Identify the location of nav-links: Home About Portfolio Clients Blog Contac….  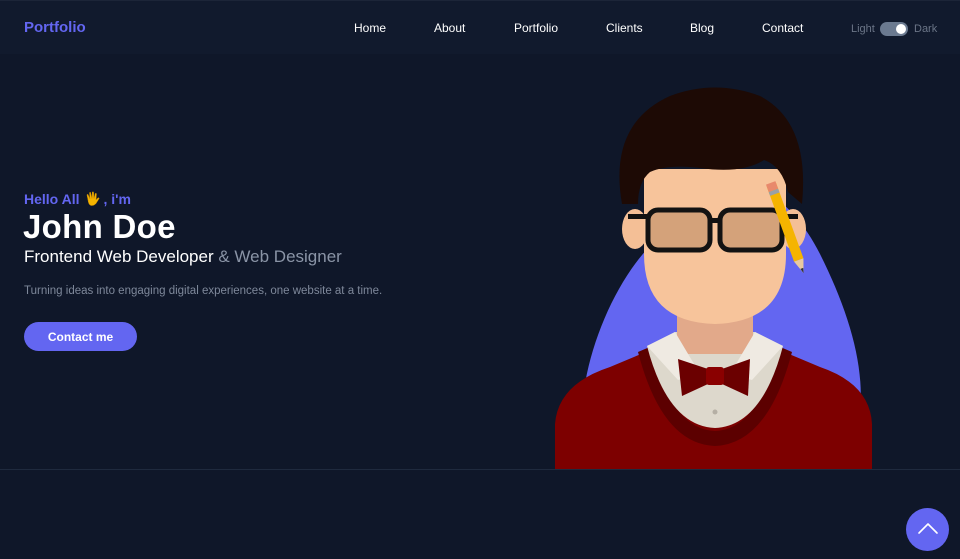
(480, 29).